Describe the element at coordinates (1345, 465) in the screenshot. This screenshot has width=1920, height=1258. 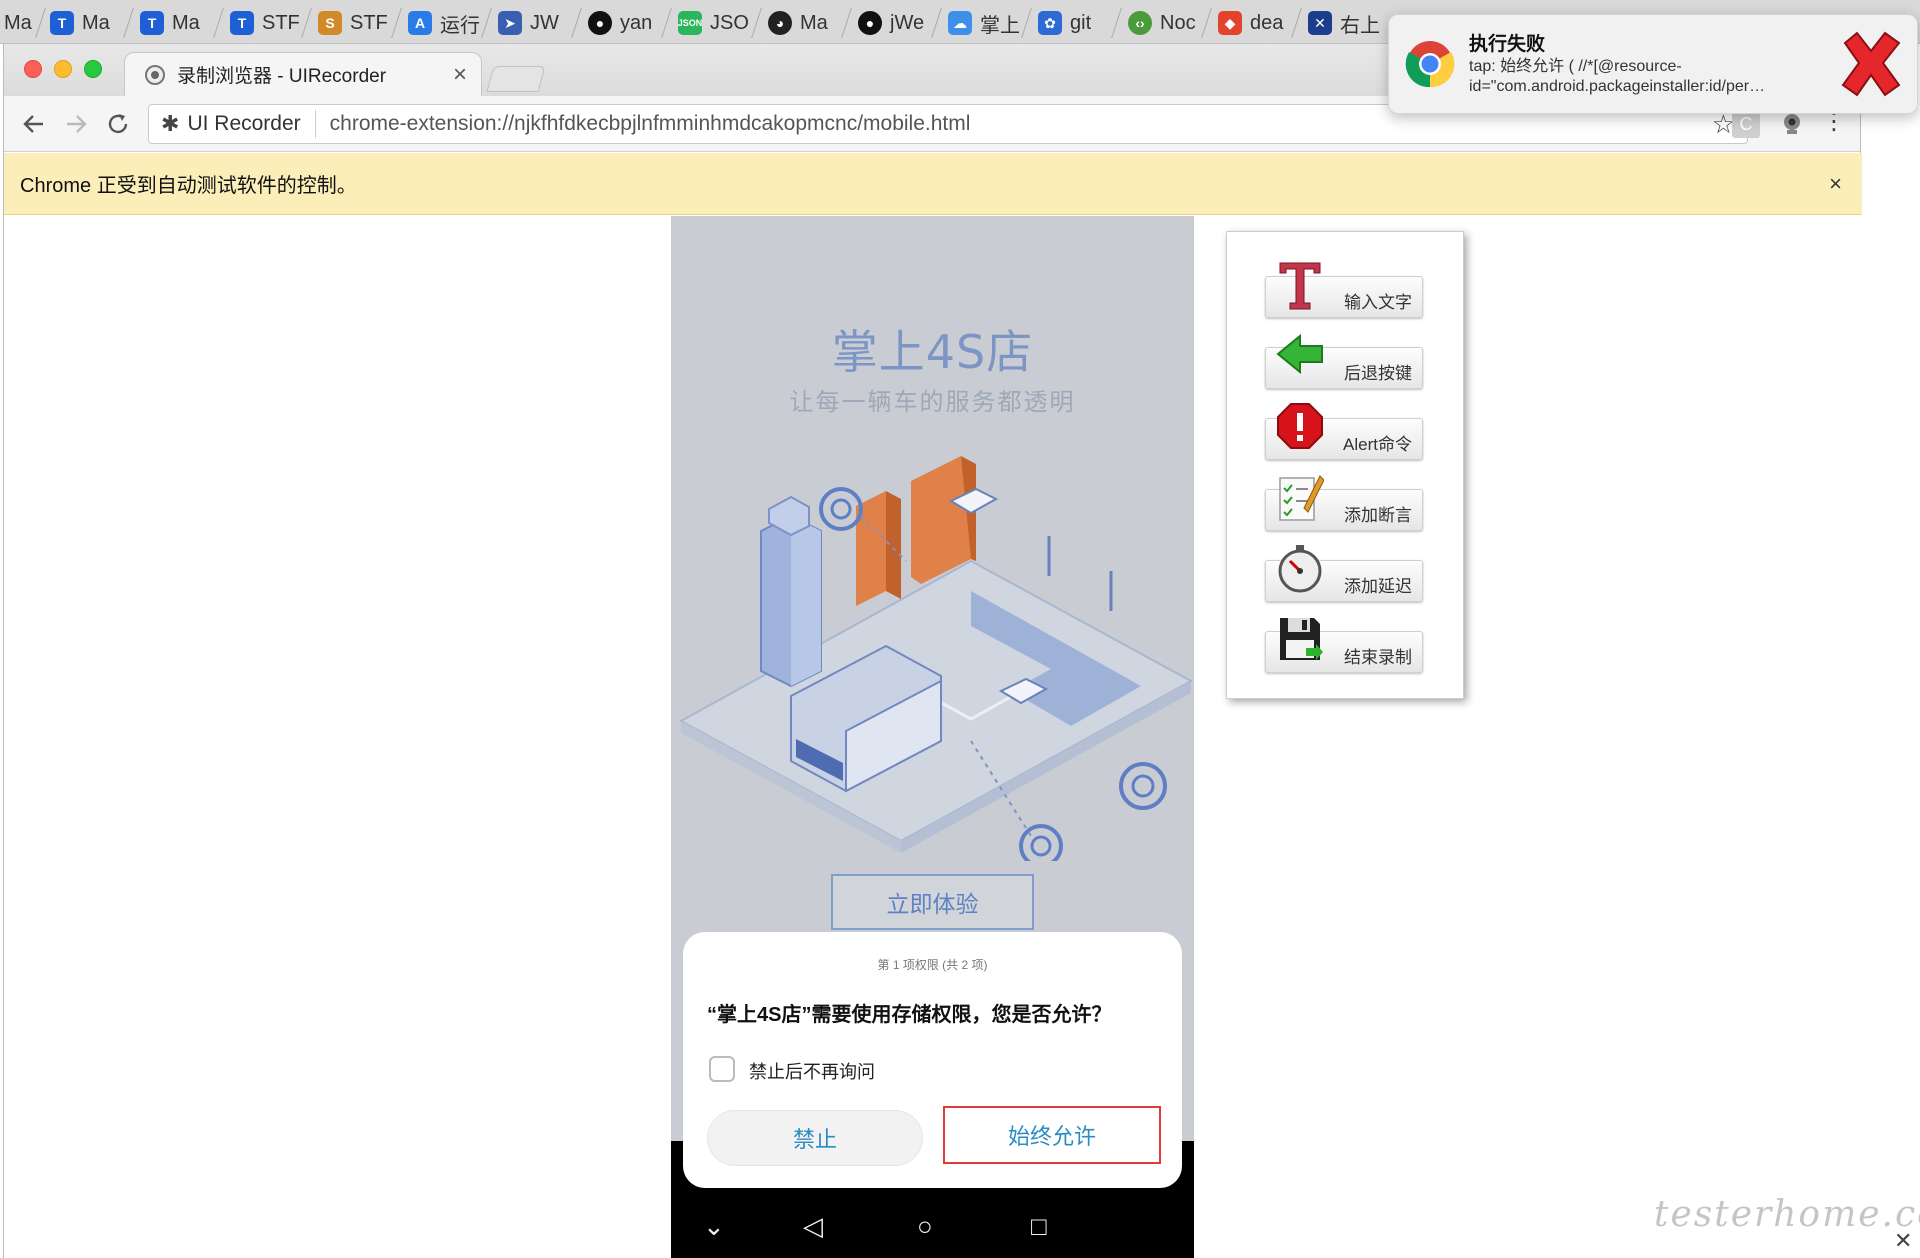
I see `recorder-tools-panel: 输入文字 后退按键 Alert命令 添加断言 添加延迟 结束录制` at that location.